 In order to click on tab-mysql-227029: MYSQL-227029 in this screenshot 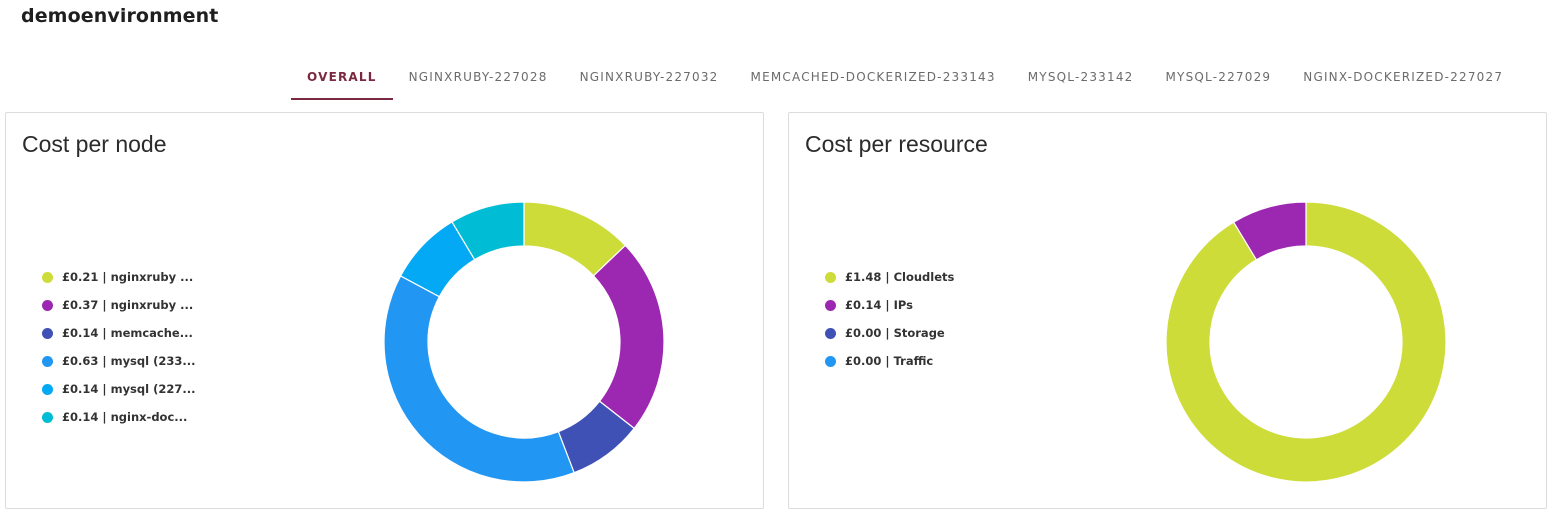, I will do `click(1219, 78)`.